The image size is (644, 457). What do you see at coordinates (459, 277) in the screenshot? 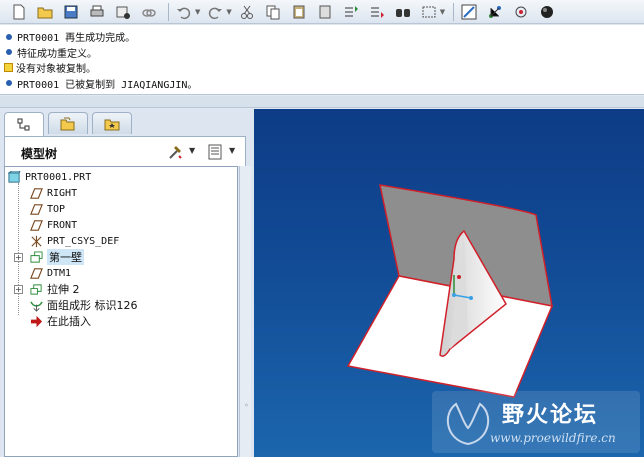
I see `csys-top-end` at bounding box center [459, 277].